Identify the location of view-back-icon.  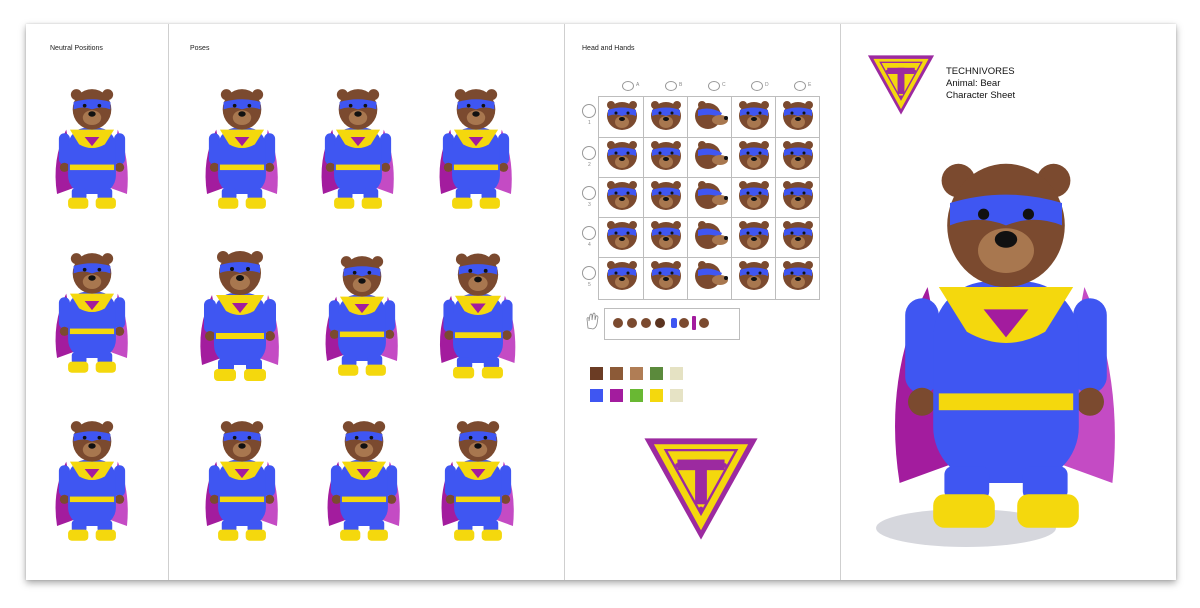
(800, 86).